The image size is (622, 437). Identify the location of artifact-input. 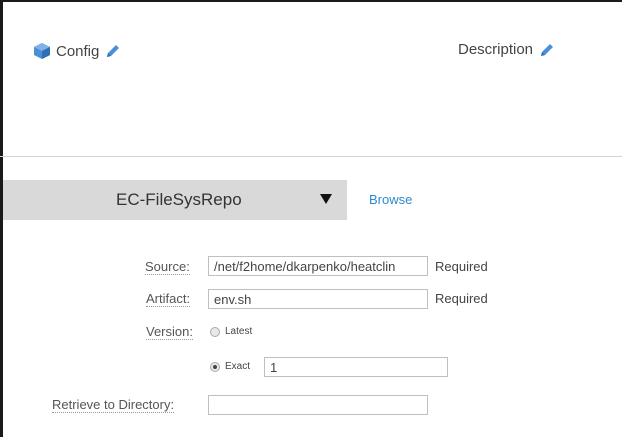
(318, 299).